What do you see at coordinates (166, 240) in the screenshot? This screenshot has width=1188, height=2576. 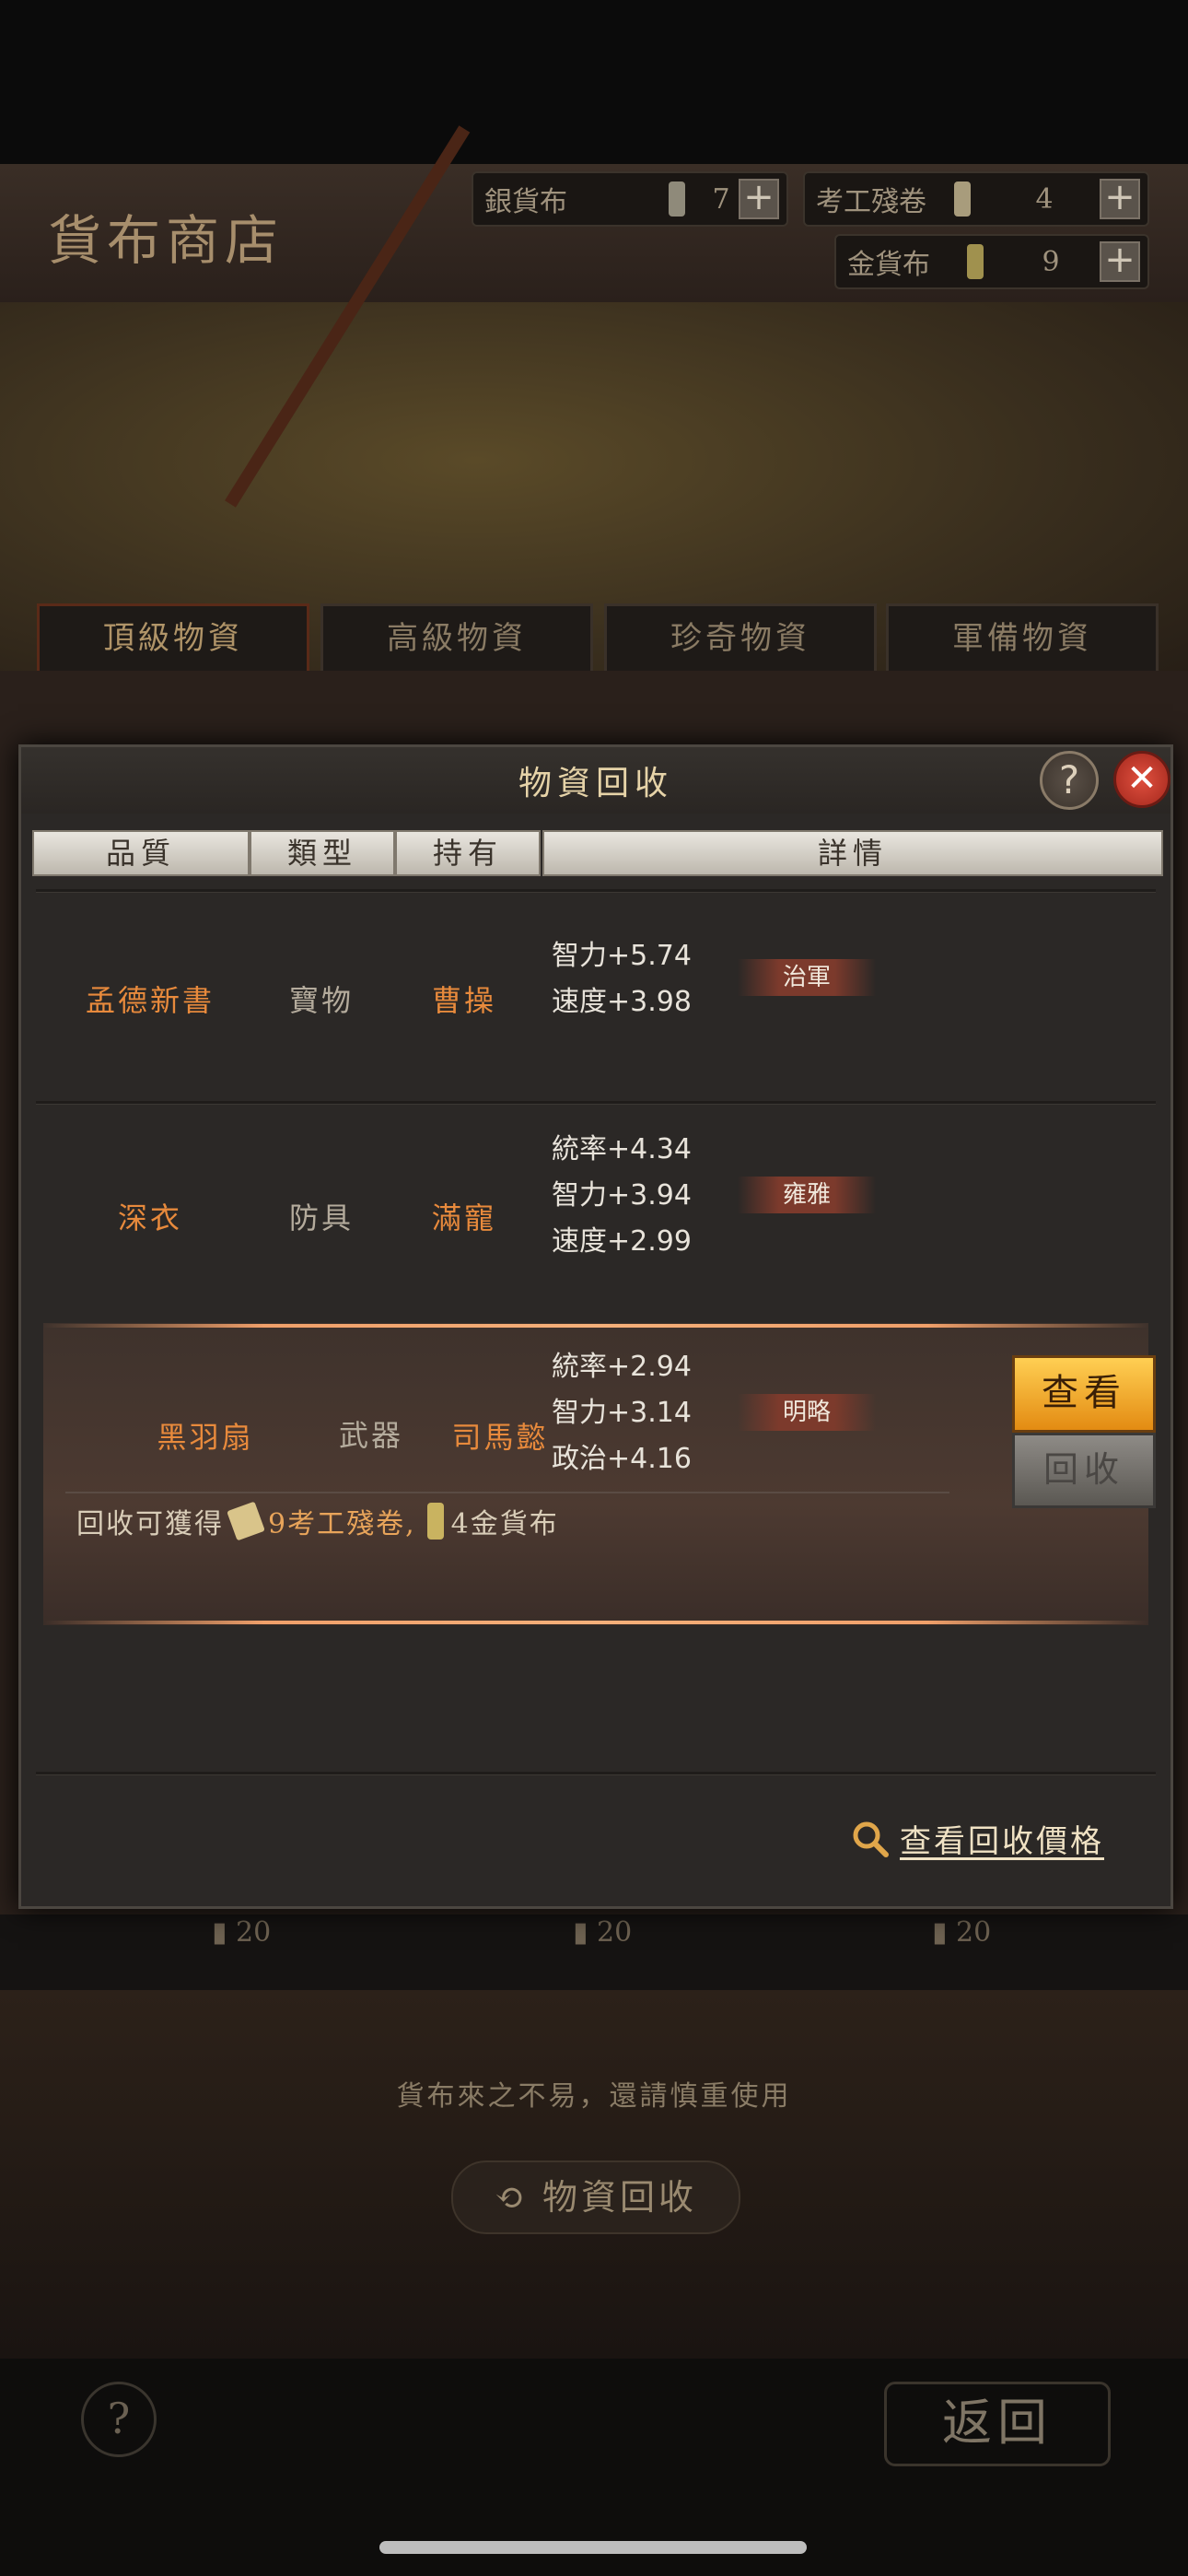 I see `shop-title: 貨布商店` at bounding box center [166, 240].